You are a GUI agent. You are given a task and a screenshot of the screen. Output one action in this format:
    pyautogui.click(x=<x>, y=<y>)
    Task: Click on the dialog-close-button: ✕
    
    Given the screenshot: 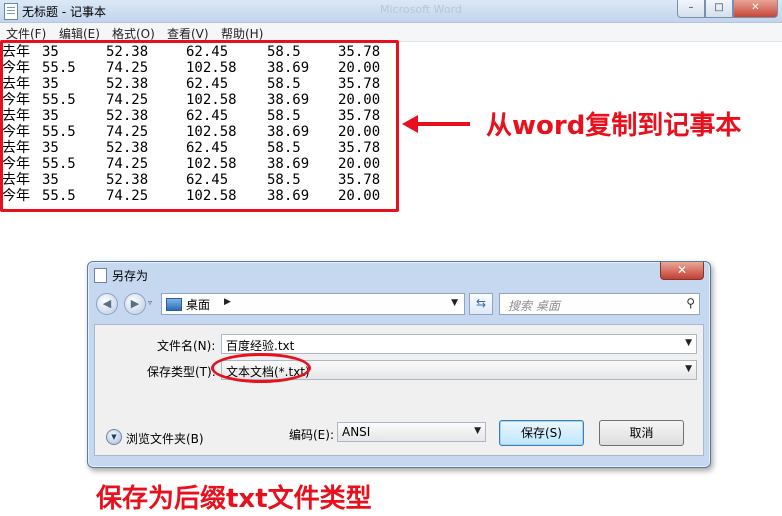 What is the action you would take?
    pyautogui.click(x=682, y=271)
    